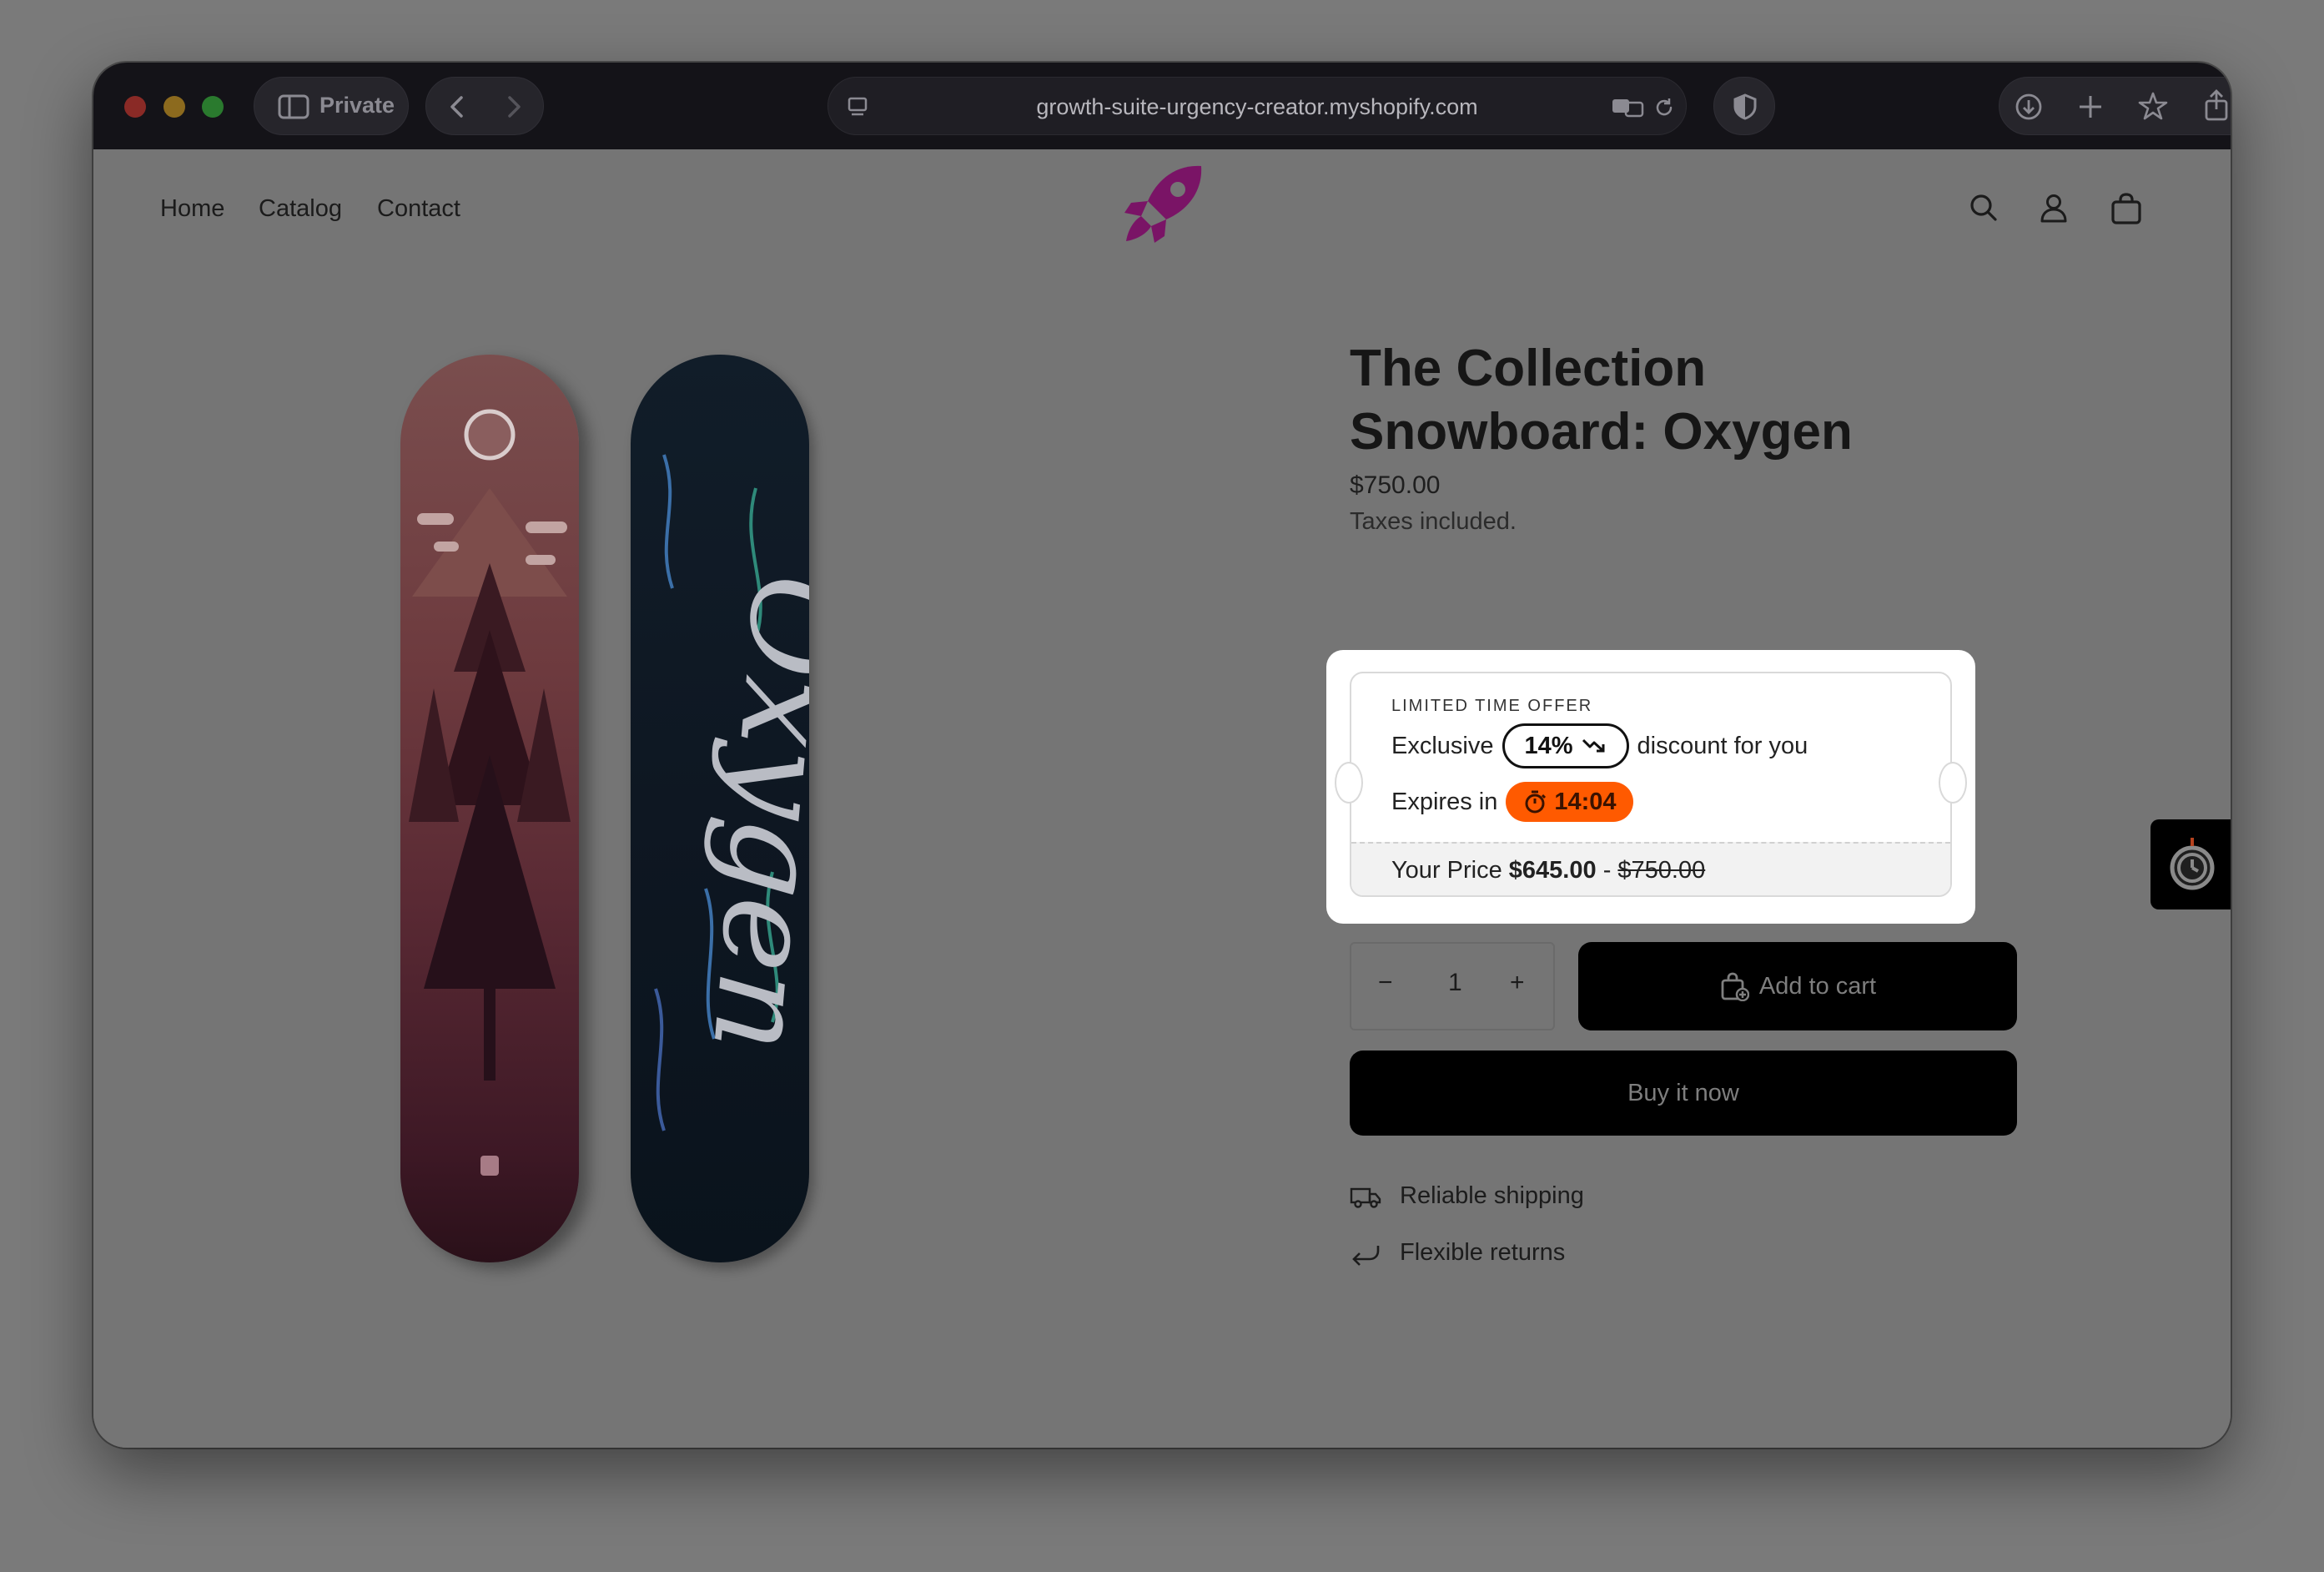 The height and width of the screenshot is (1572, 2324). I want to click on trend-down-icon, so click(1593, 746).